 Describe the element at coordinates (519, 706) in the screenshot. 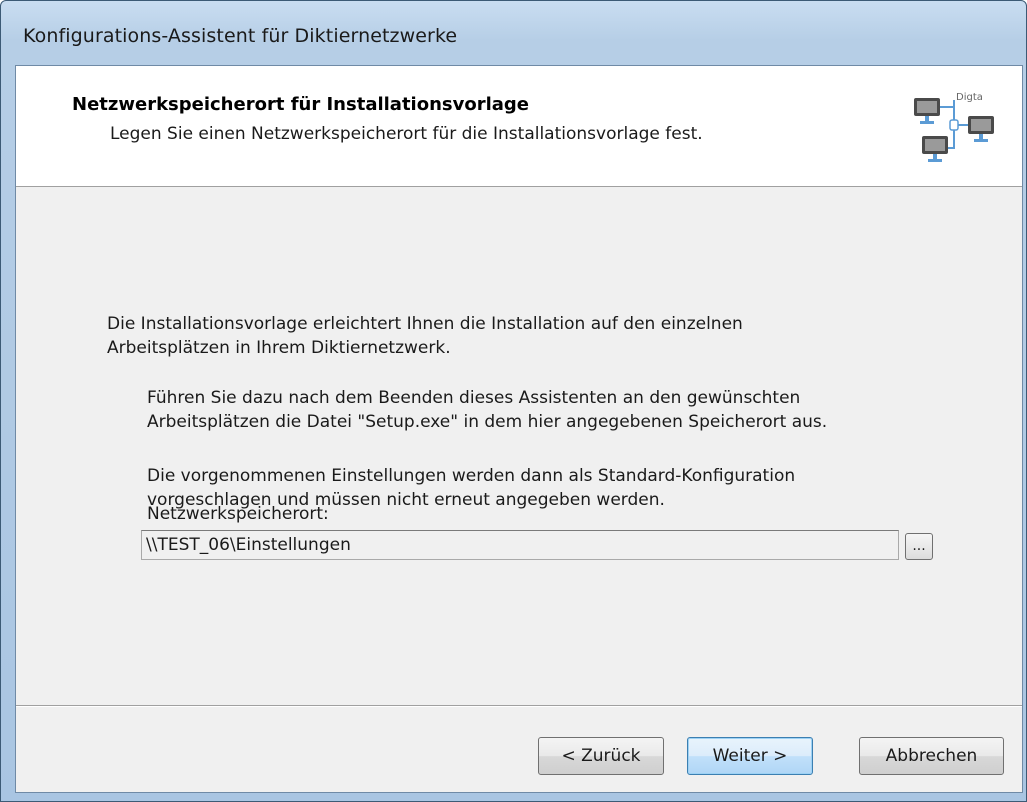

I see `footer-divider` at that location.